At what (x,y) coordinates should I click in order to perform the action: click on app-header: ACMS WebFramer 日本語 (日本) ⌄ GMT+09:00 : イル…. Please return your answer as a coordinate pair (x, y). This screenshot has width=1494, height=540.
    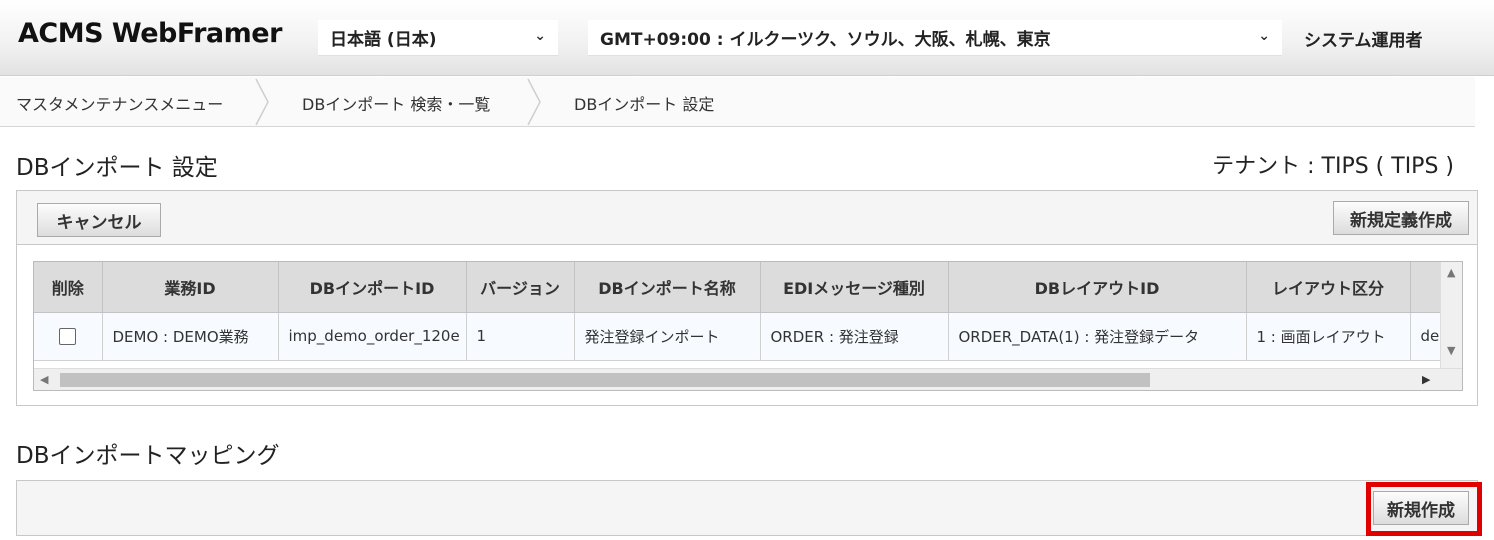
    Looking at the image, I should click on (747, 38).